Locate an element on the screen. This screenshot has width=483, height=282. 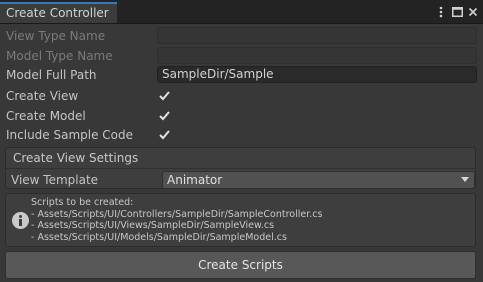
more-vertical-icon is located at coordinates (441, 12).